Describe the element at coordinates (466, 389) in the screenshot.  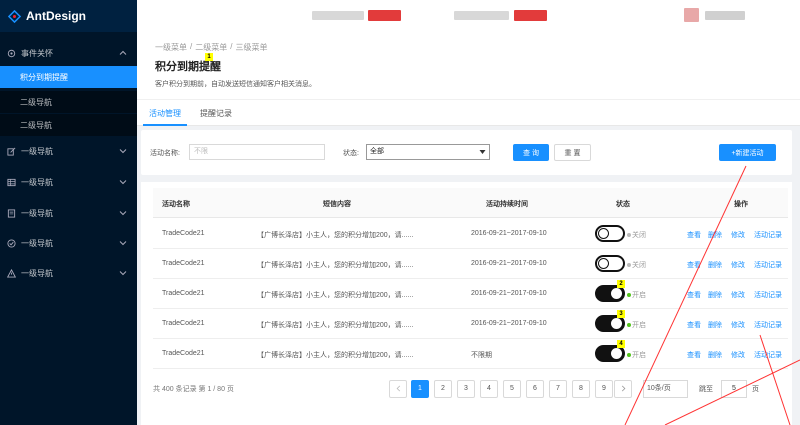
I see `page-button: 3` at that location.